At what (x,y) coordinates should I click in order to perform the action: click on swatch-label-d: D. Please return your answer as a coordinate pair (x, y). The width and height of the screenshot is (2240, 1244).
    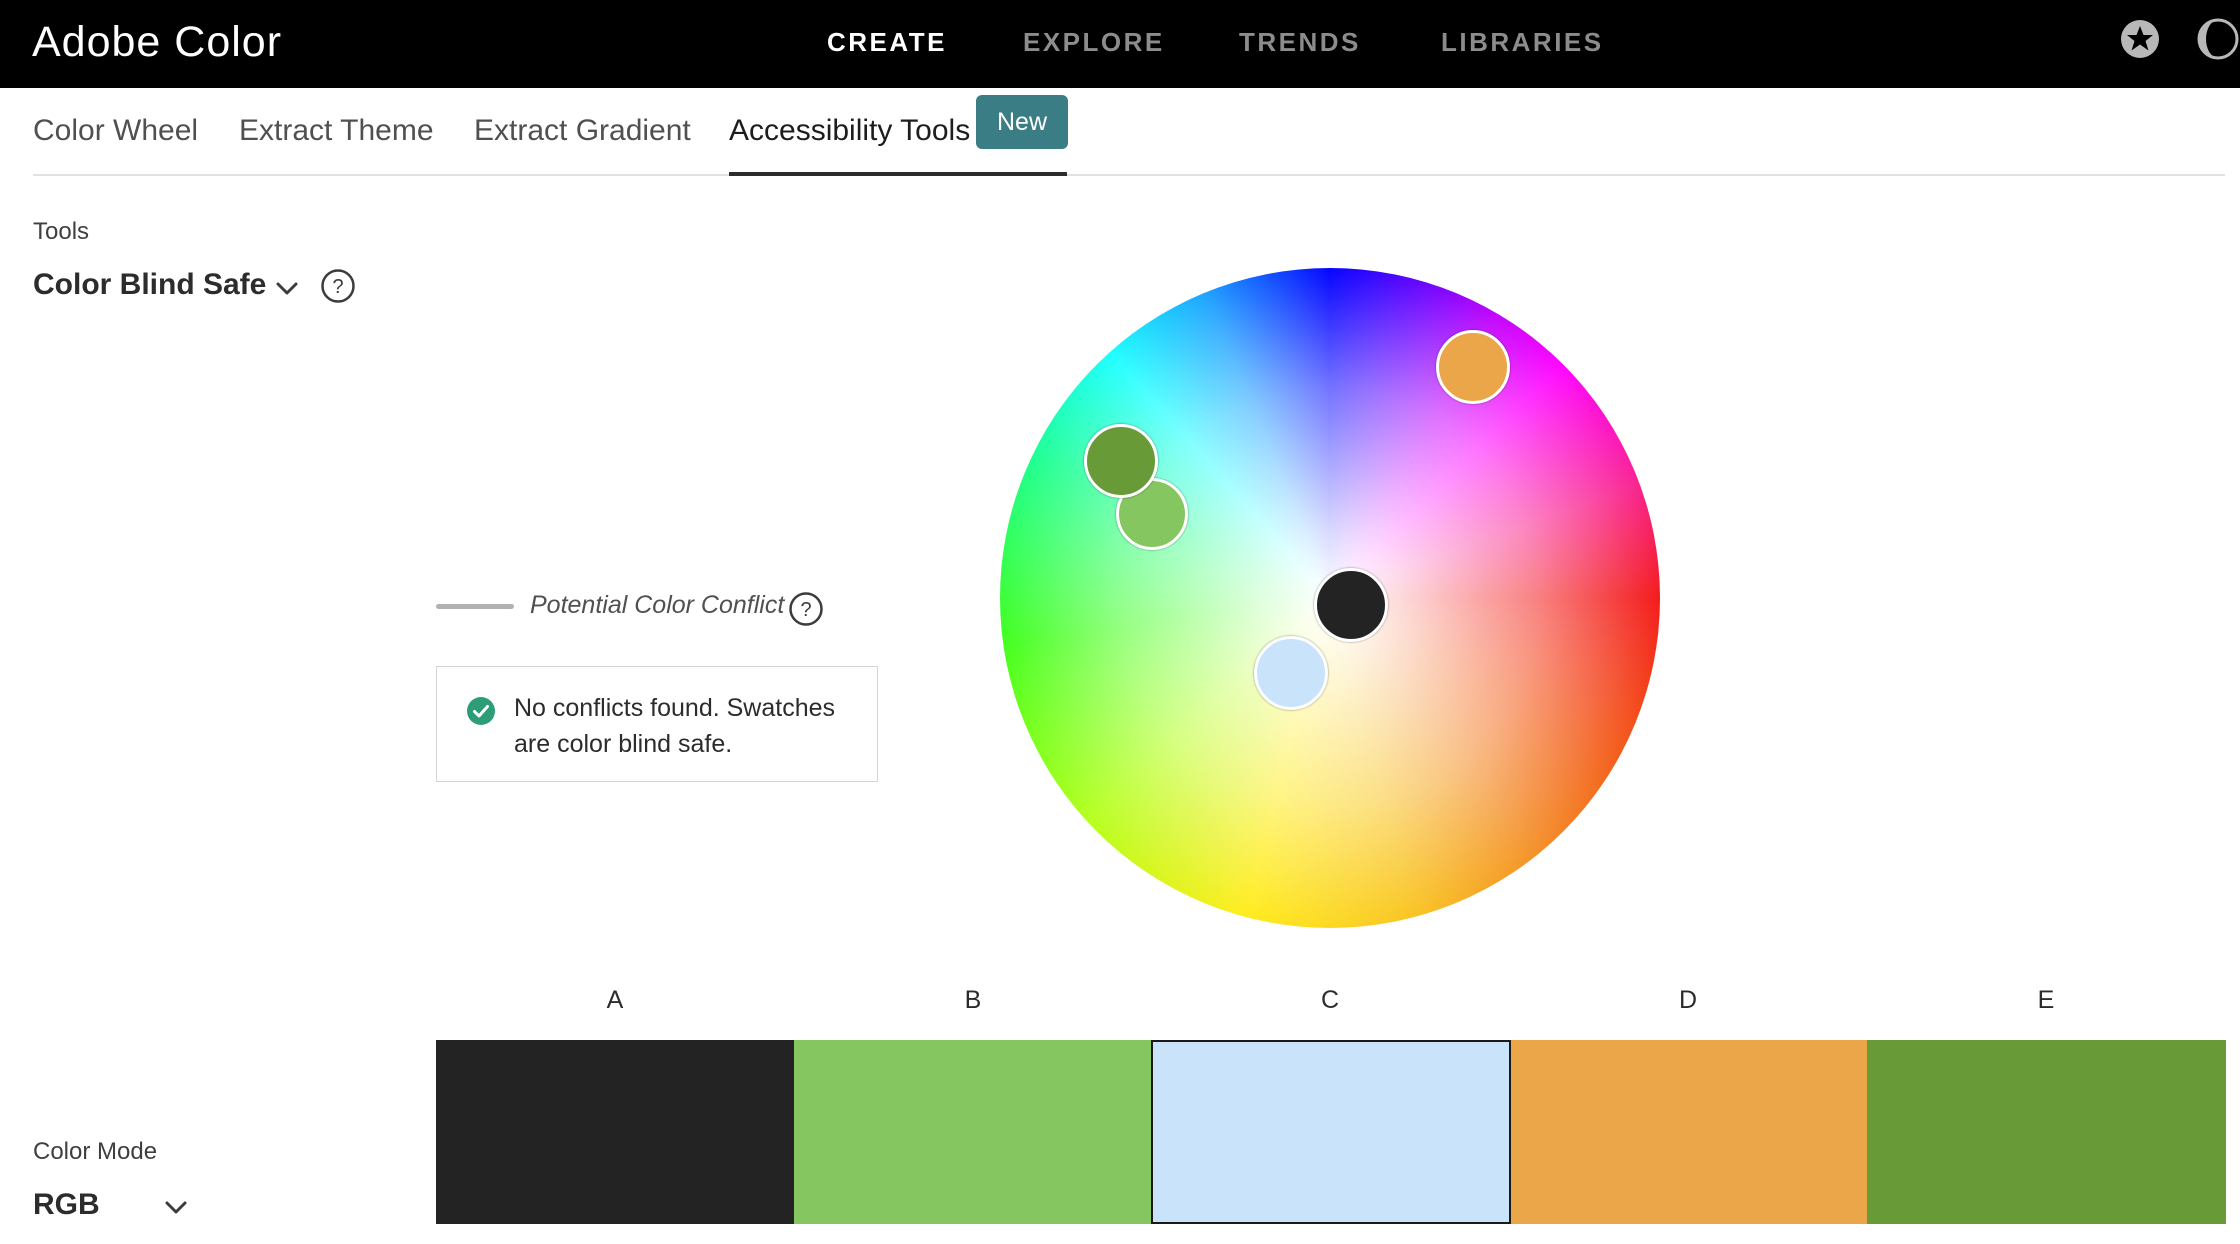
    Looking at the image, I should click on (1688, 1000).